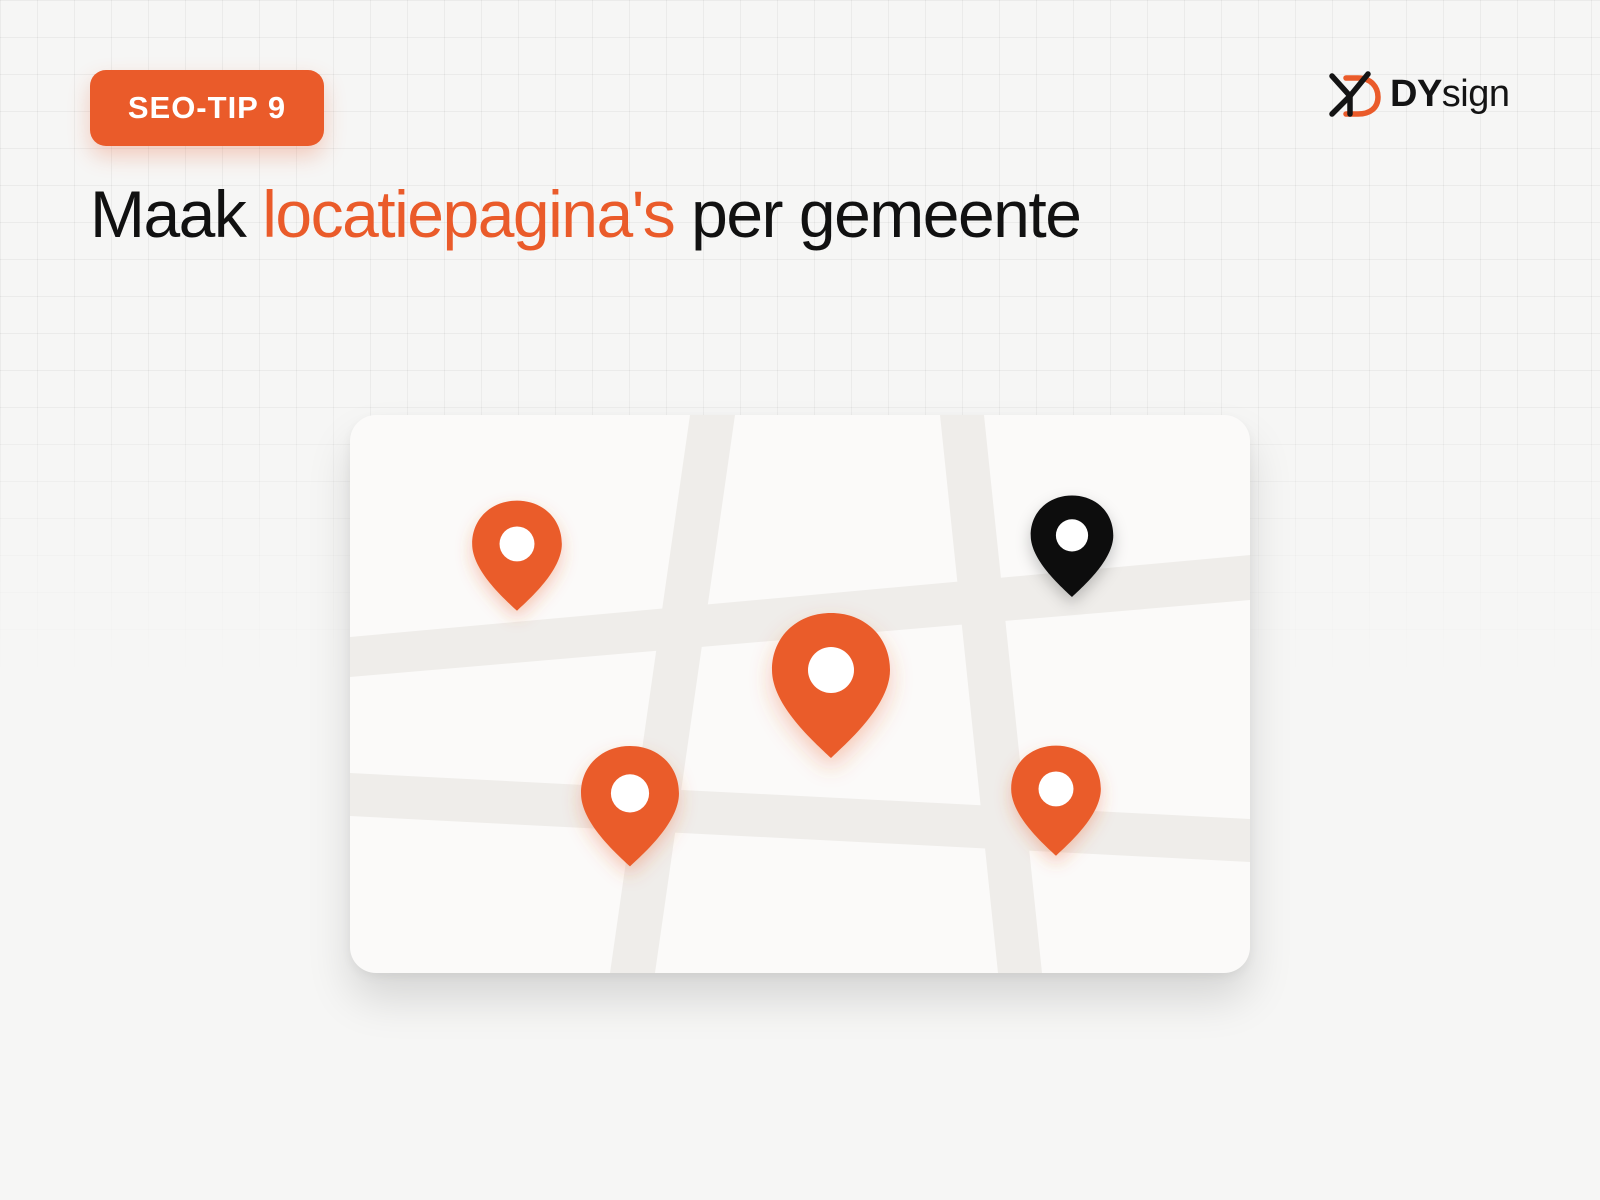 The image size is (1600, 1200). I want to click on title-part-1: Maak, so click(176, 214).